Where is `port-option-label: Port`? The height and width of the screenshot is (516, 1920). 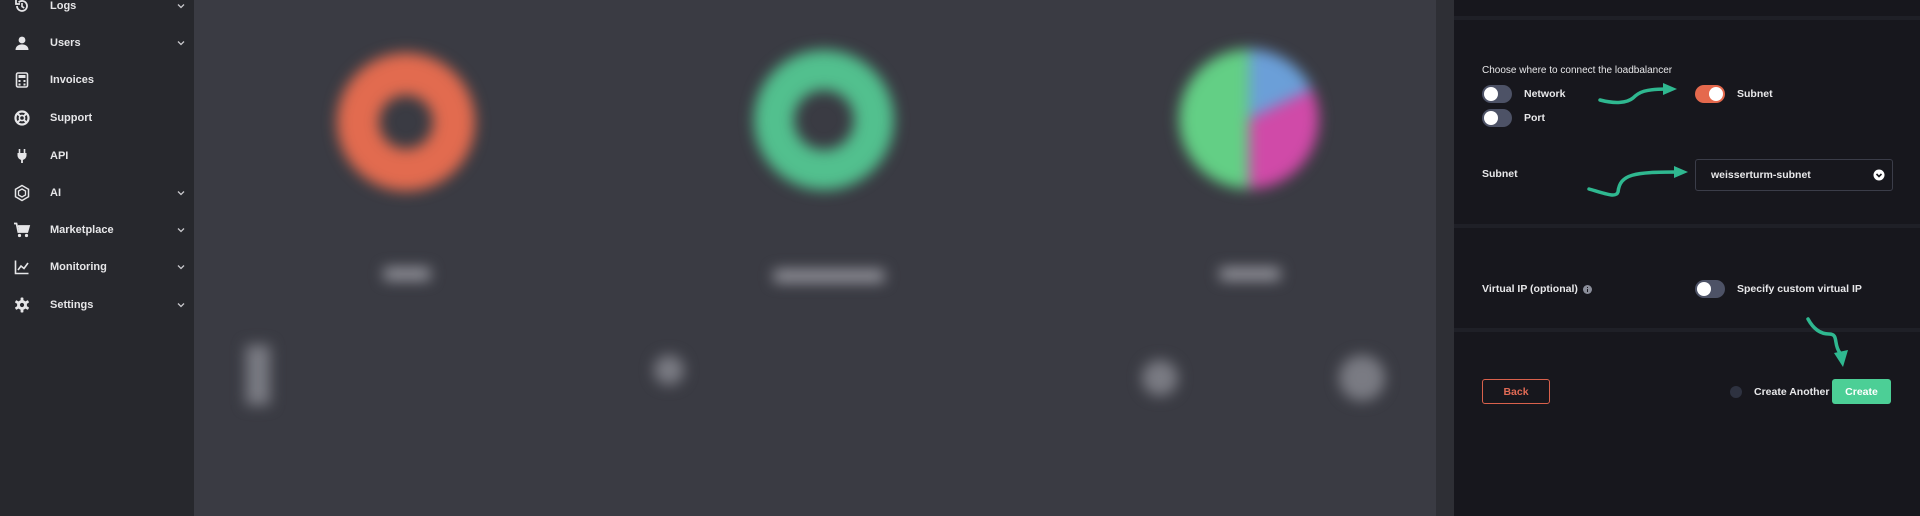
port-option-label: Port is located at coordinates (1534, 118).